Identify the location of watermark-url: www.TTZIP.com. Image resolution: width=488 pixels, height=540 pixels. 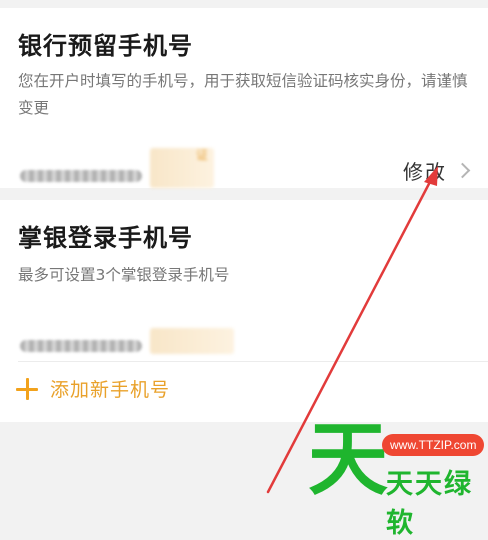
(433, 445).